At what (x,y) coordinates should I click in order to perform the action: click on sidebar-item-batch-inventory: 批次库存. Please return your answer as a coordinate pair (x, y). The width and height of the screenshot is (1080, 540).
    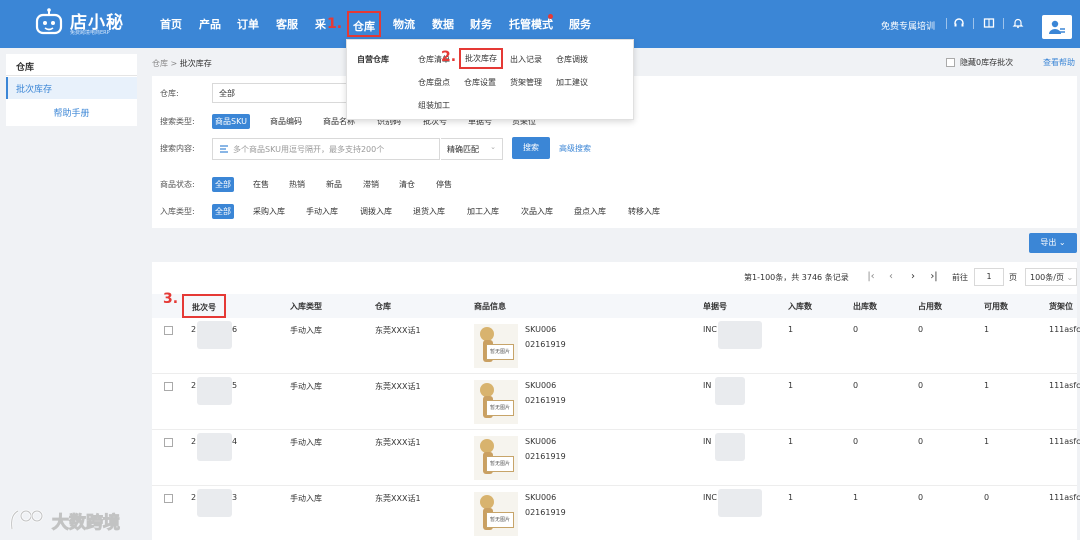
    Looking at the image, I should click on (71, 88).